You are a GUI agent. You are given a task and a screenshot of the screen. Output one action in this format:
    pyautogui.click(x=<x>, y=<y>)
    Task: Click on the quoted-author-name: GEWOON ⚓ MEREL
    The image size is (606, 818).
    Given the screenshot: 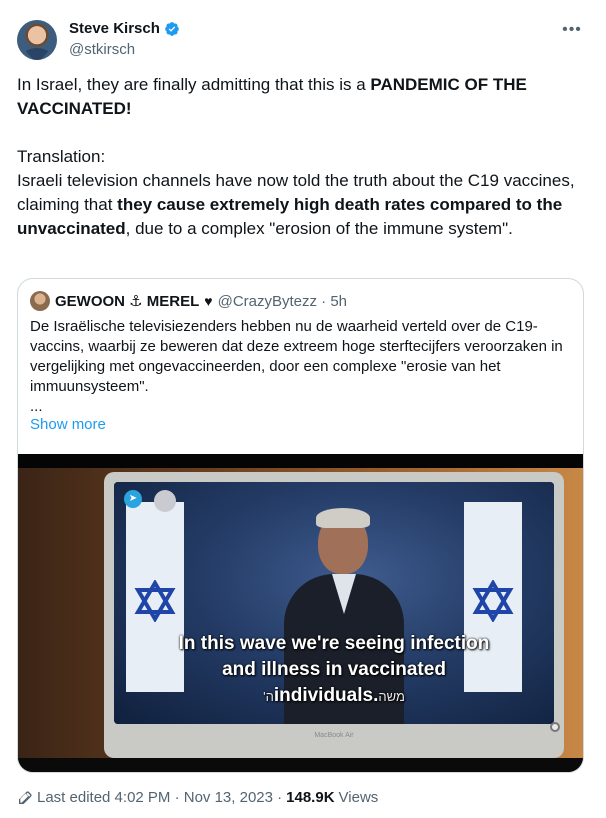 What is the action you would take?
    pyautogui.click(x=127, y=301)
    